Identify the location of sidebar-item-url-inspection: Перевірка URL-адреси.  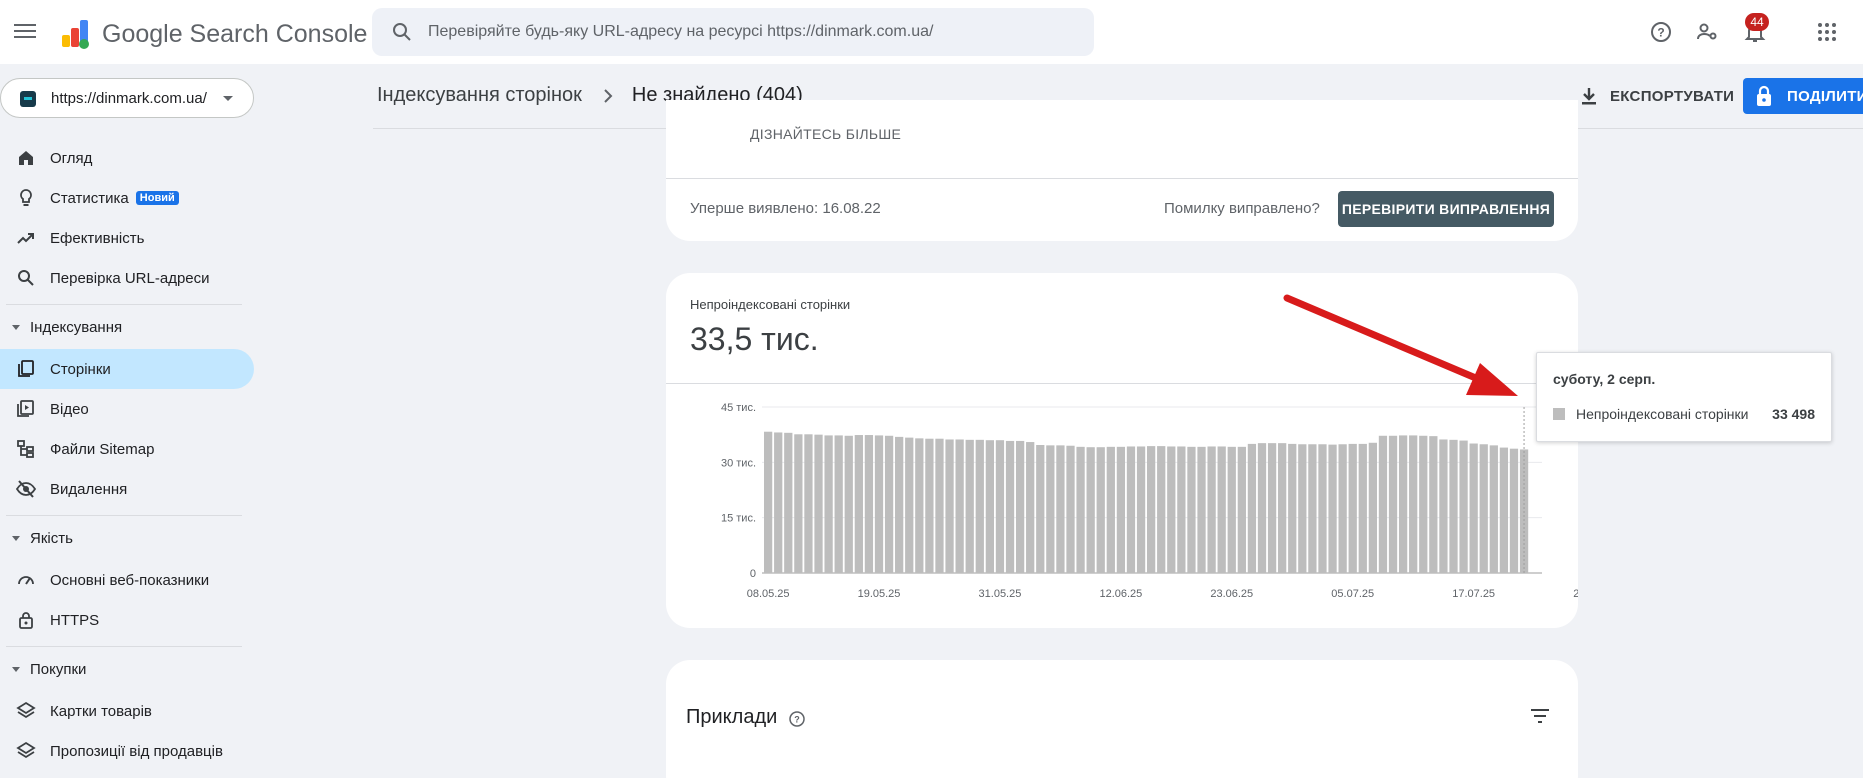
(127, 278).